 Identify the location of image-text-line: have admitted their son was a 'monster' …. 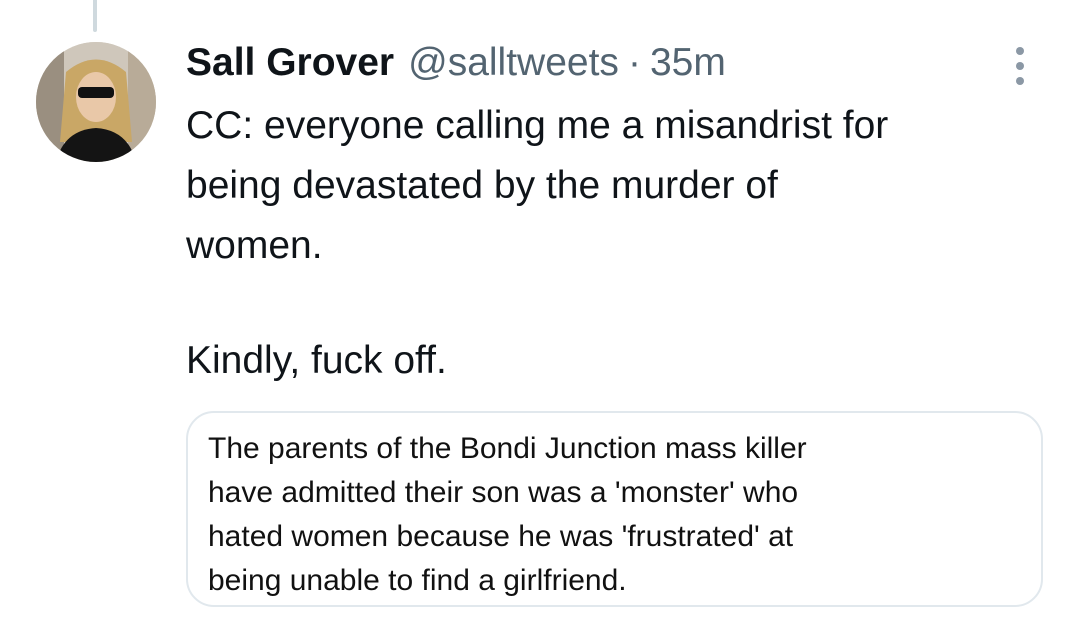
(503, 492).